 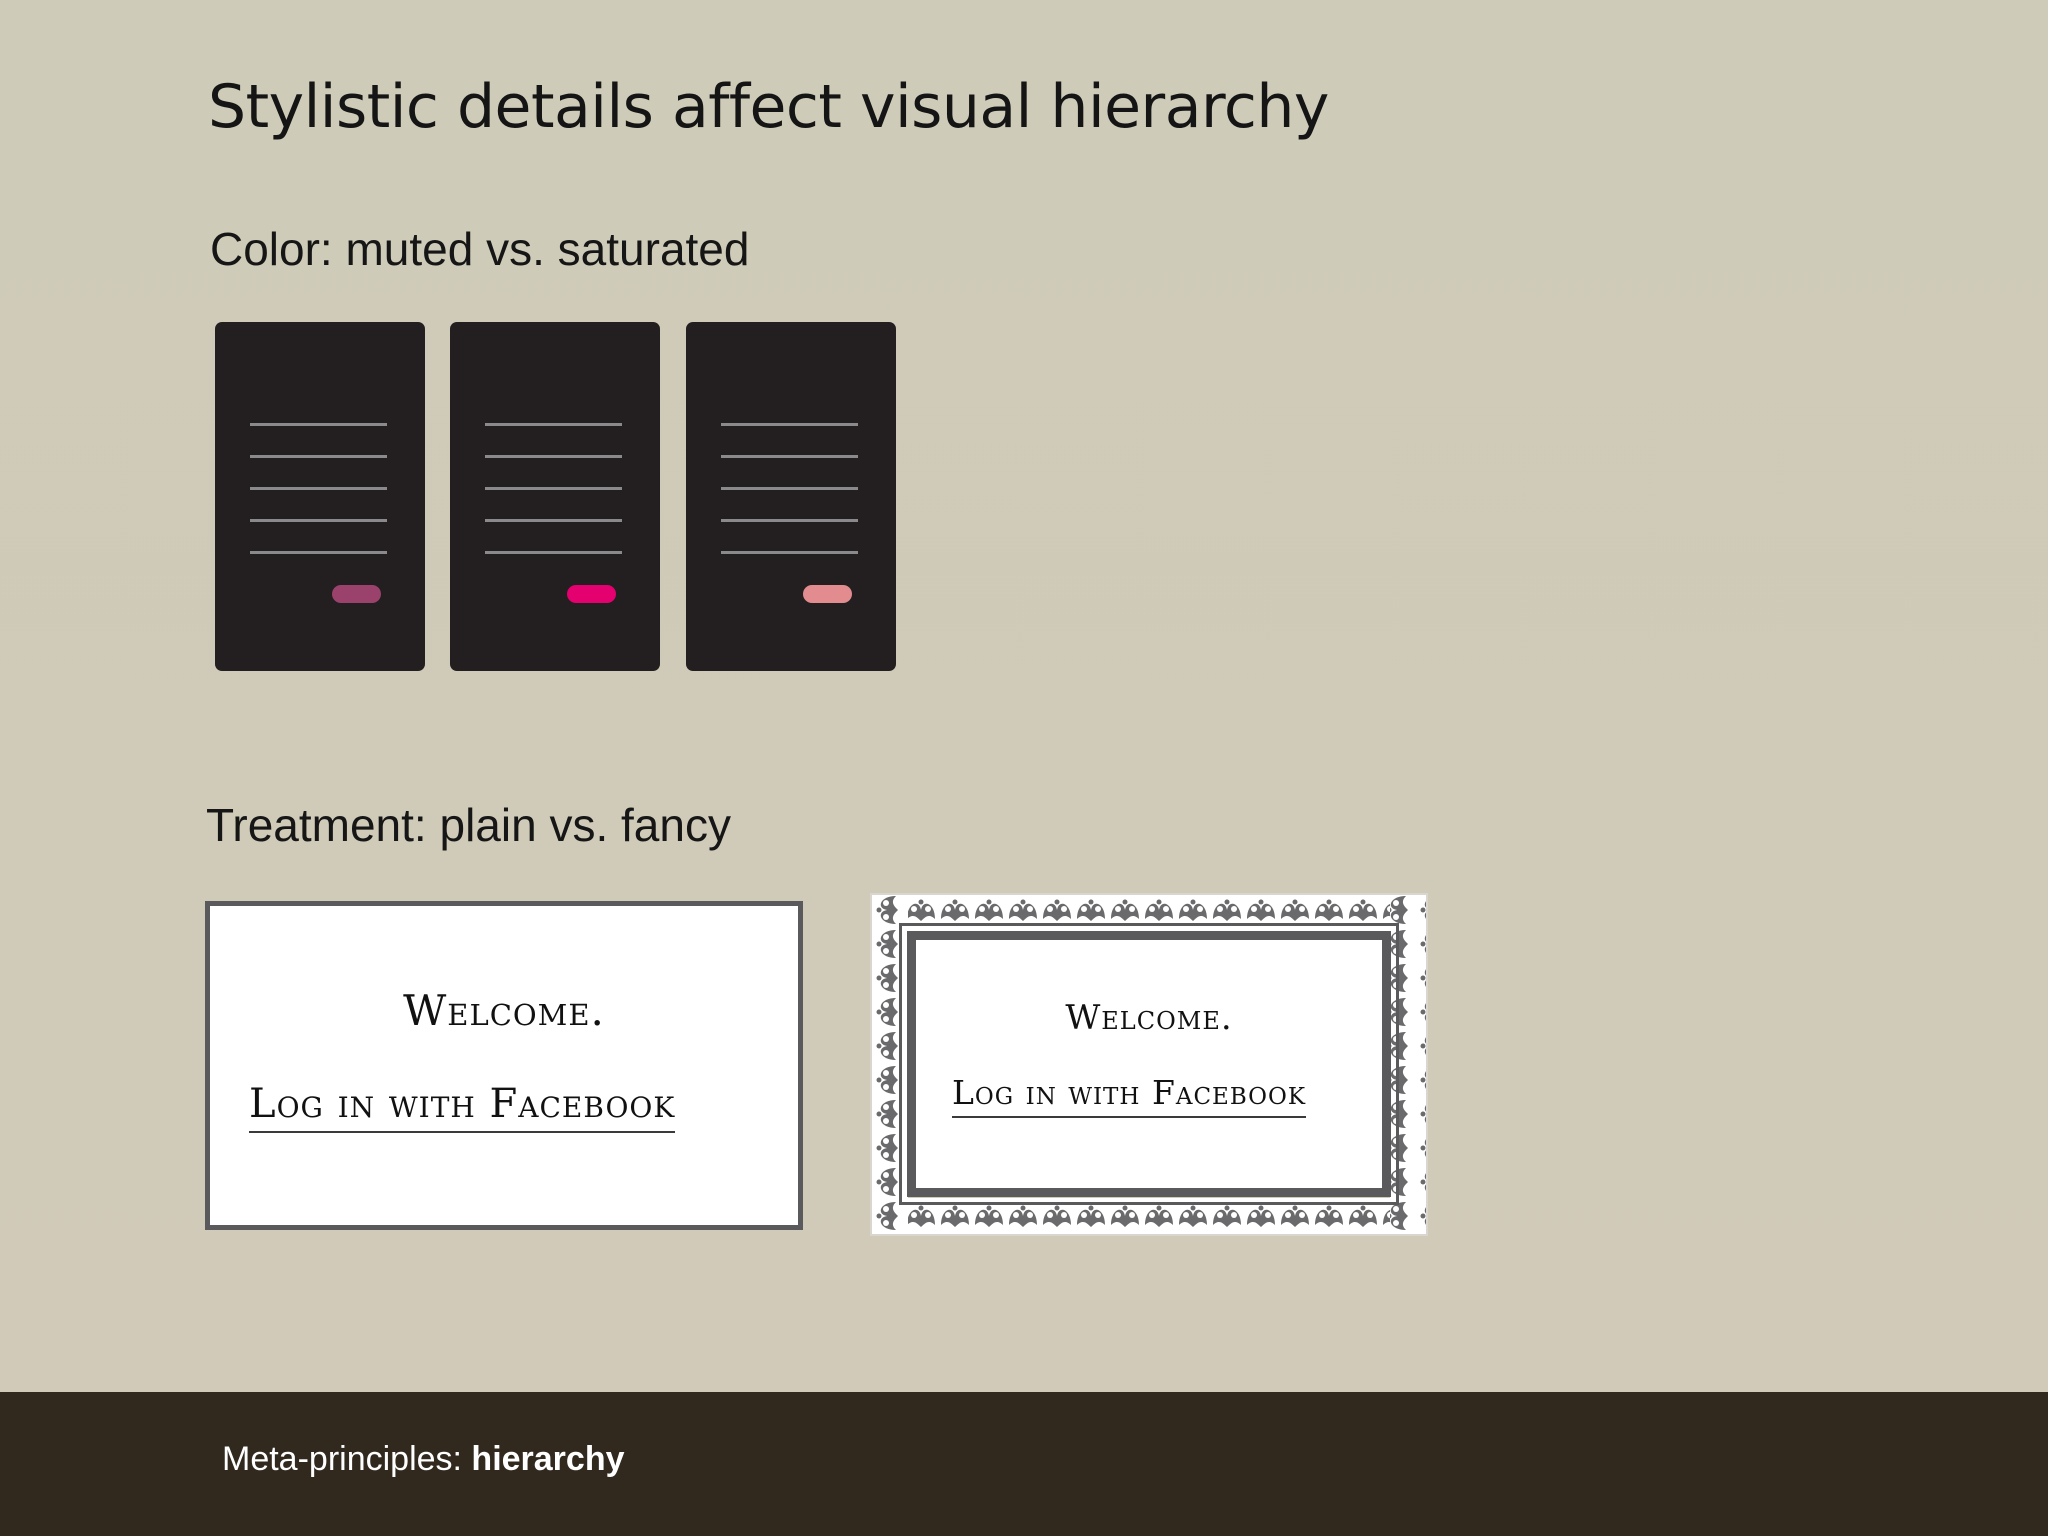 I want to click on phone-mockups, so click(x=556, y=497).